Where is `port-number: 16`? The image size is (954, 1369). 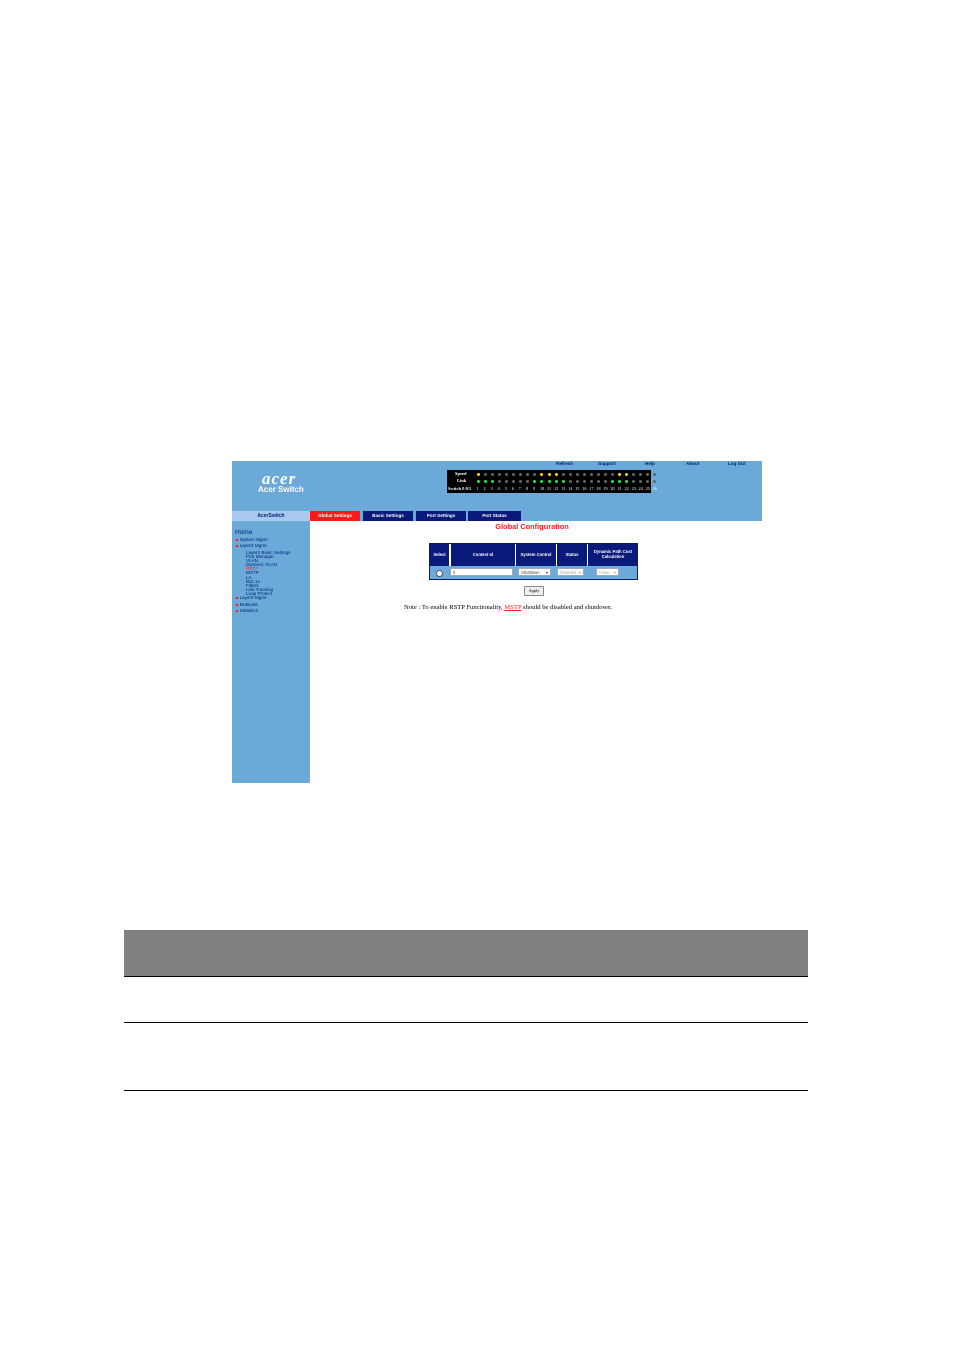
port-number: 16 is located at coordinates (584, 488).